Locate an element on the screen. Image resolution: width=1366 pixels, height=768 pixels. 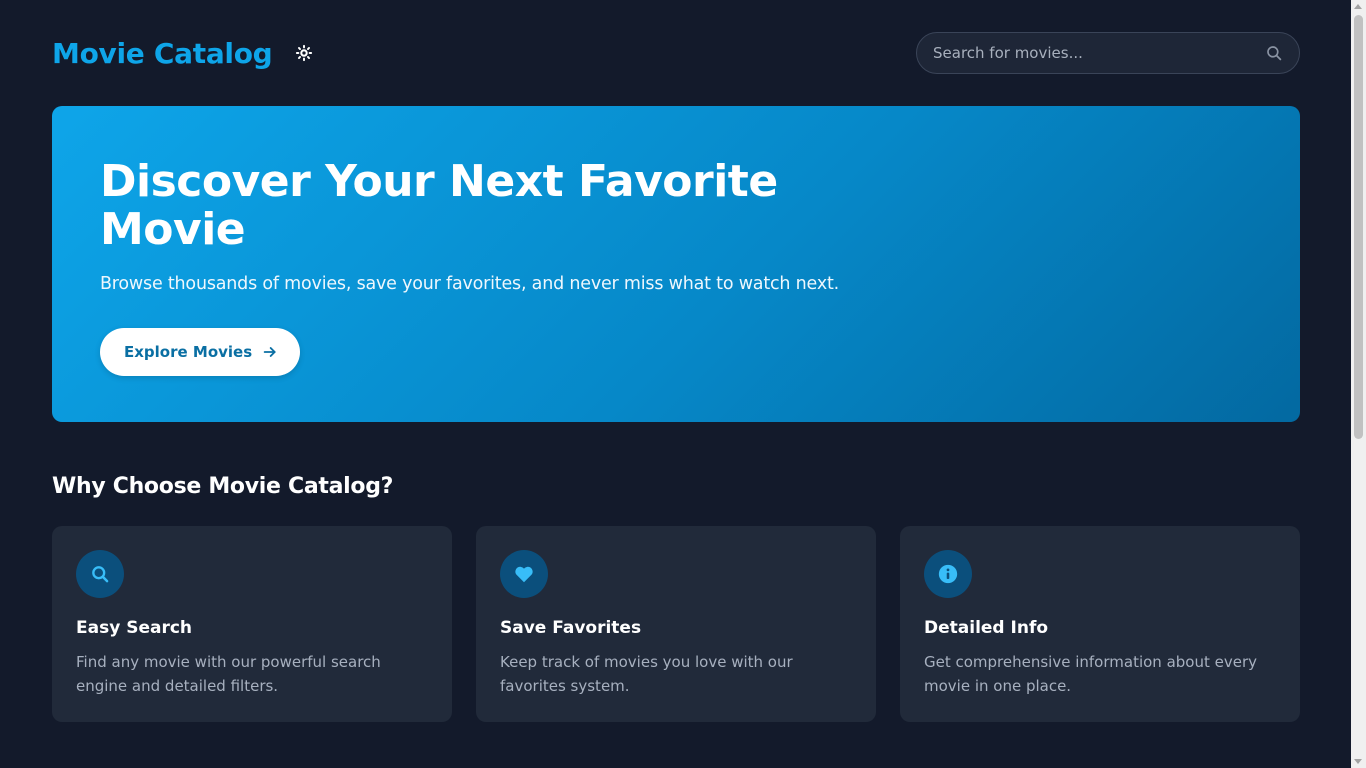
header: Movie Catalog is located at coordinates (676, 53).